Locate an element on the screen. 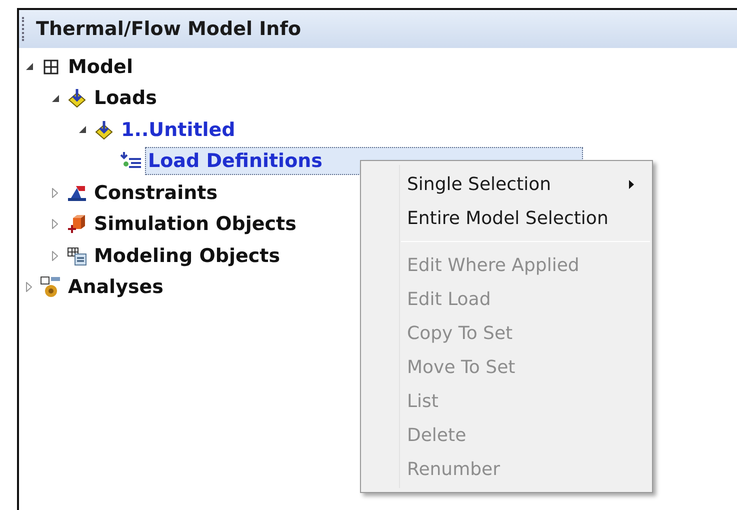 The height and width of the screenshot is (510, 737). menu-item: Entire Model Selection is located at coordinates (506, 218).